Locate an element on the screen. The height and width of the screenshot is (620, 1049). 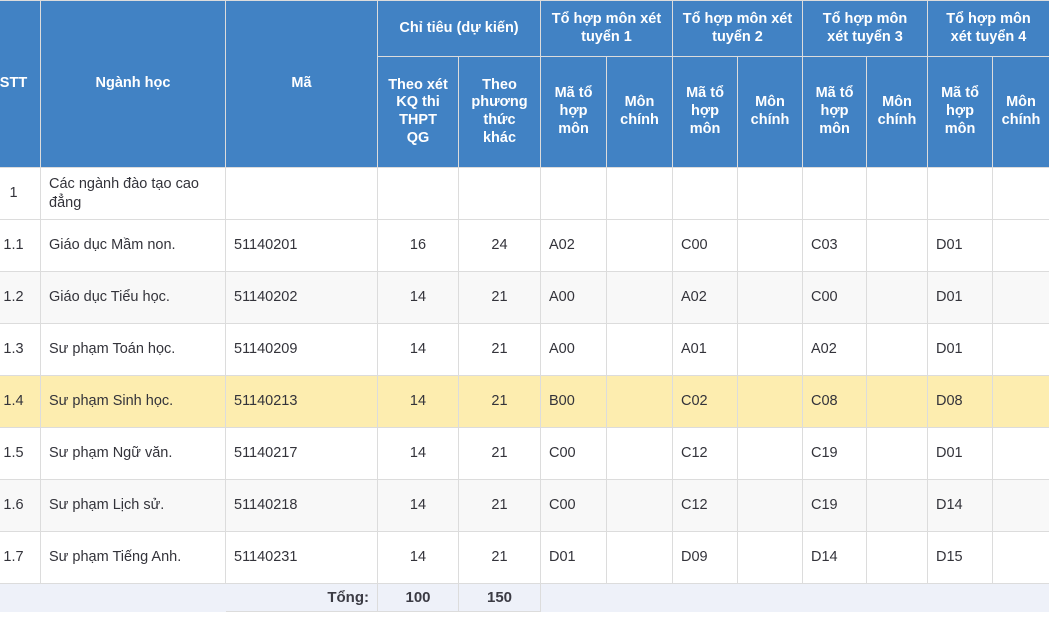
header-comb4-main: Môn chính is located at coordinates (1020, 112).